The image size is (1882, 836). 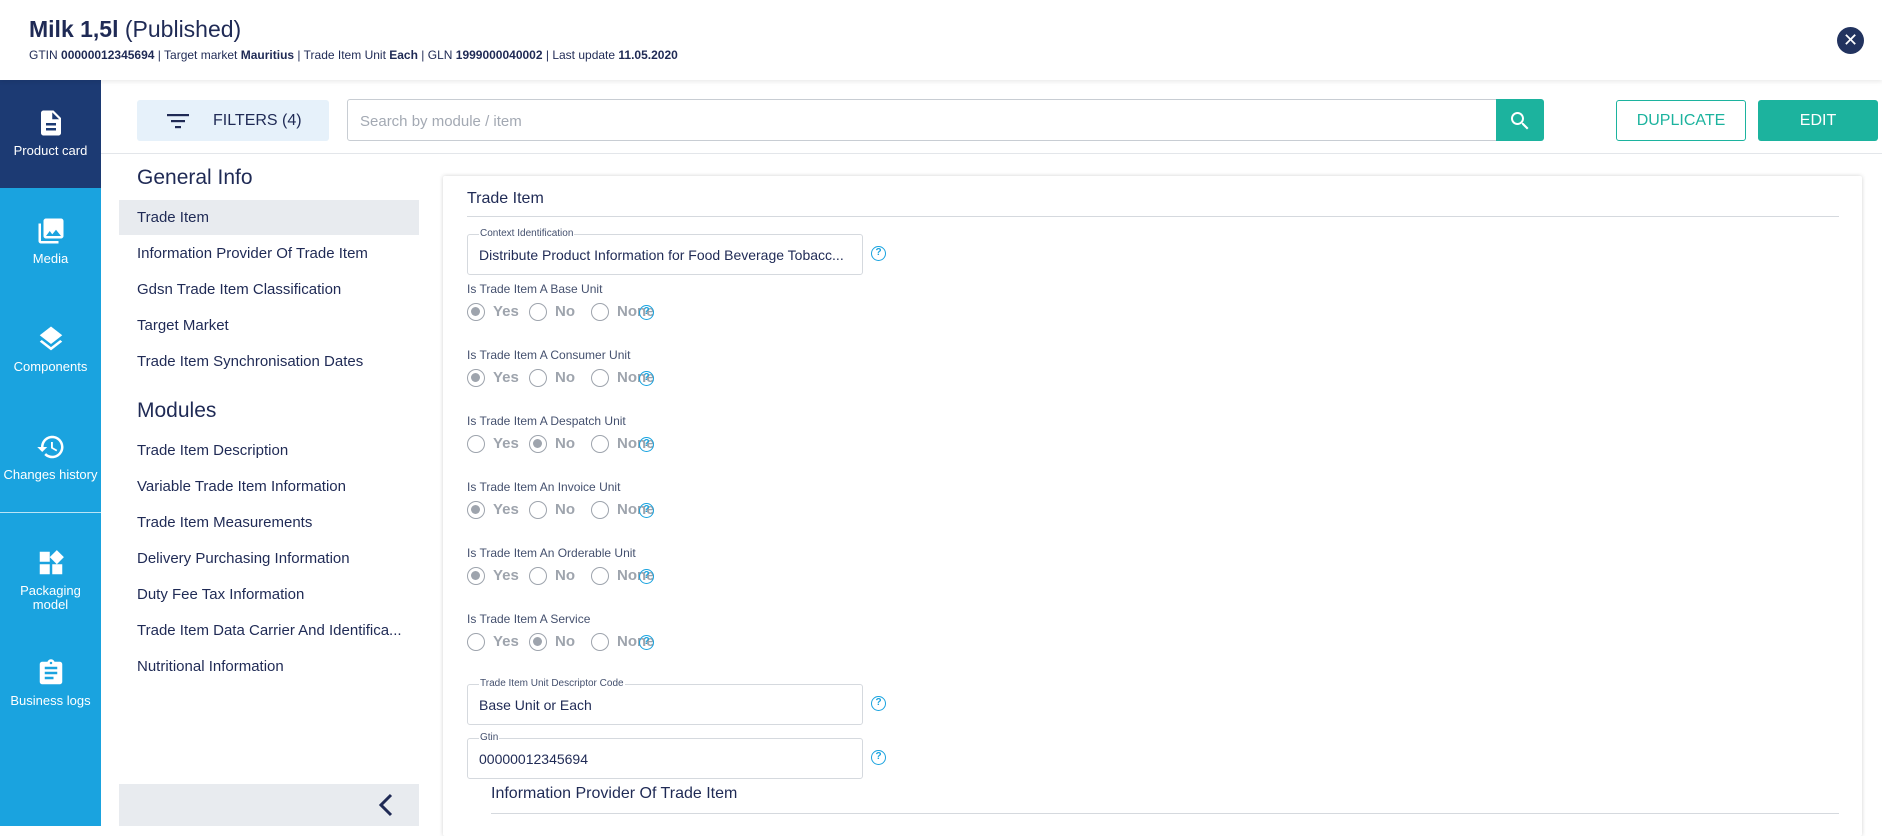 What do you see at coordinates (177, 410) in the screenshot?
I see `modules-title: Modules` at bounding box center [177, 410].